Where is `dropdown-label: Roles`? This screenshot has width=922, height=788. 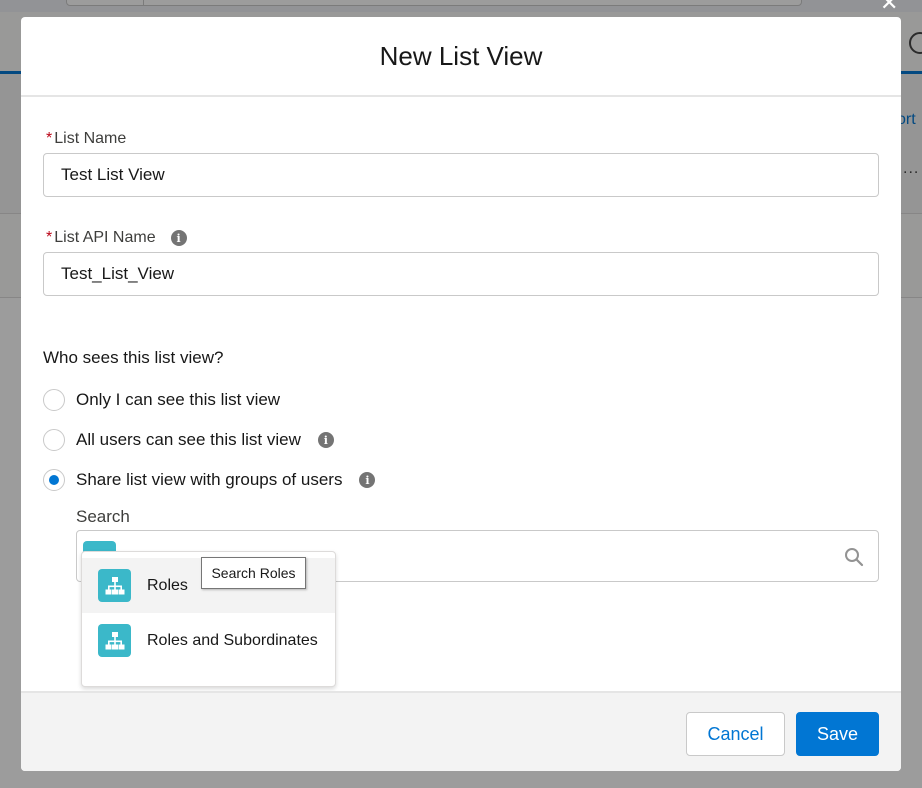
dropdown-label: Roles is located at coordinates (167, 585).